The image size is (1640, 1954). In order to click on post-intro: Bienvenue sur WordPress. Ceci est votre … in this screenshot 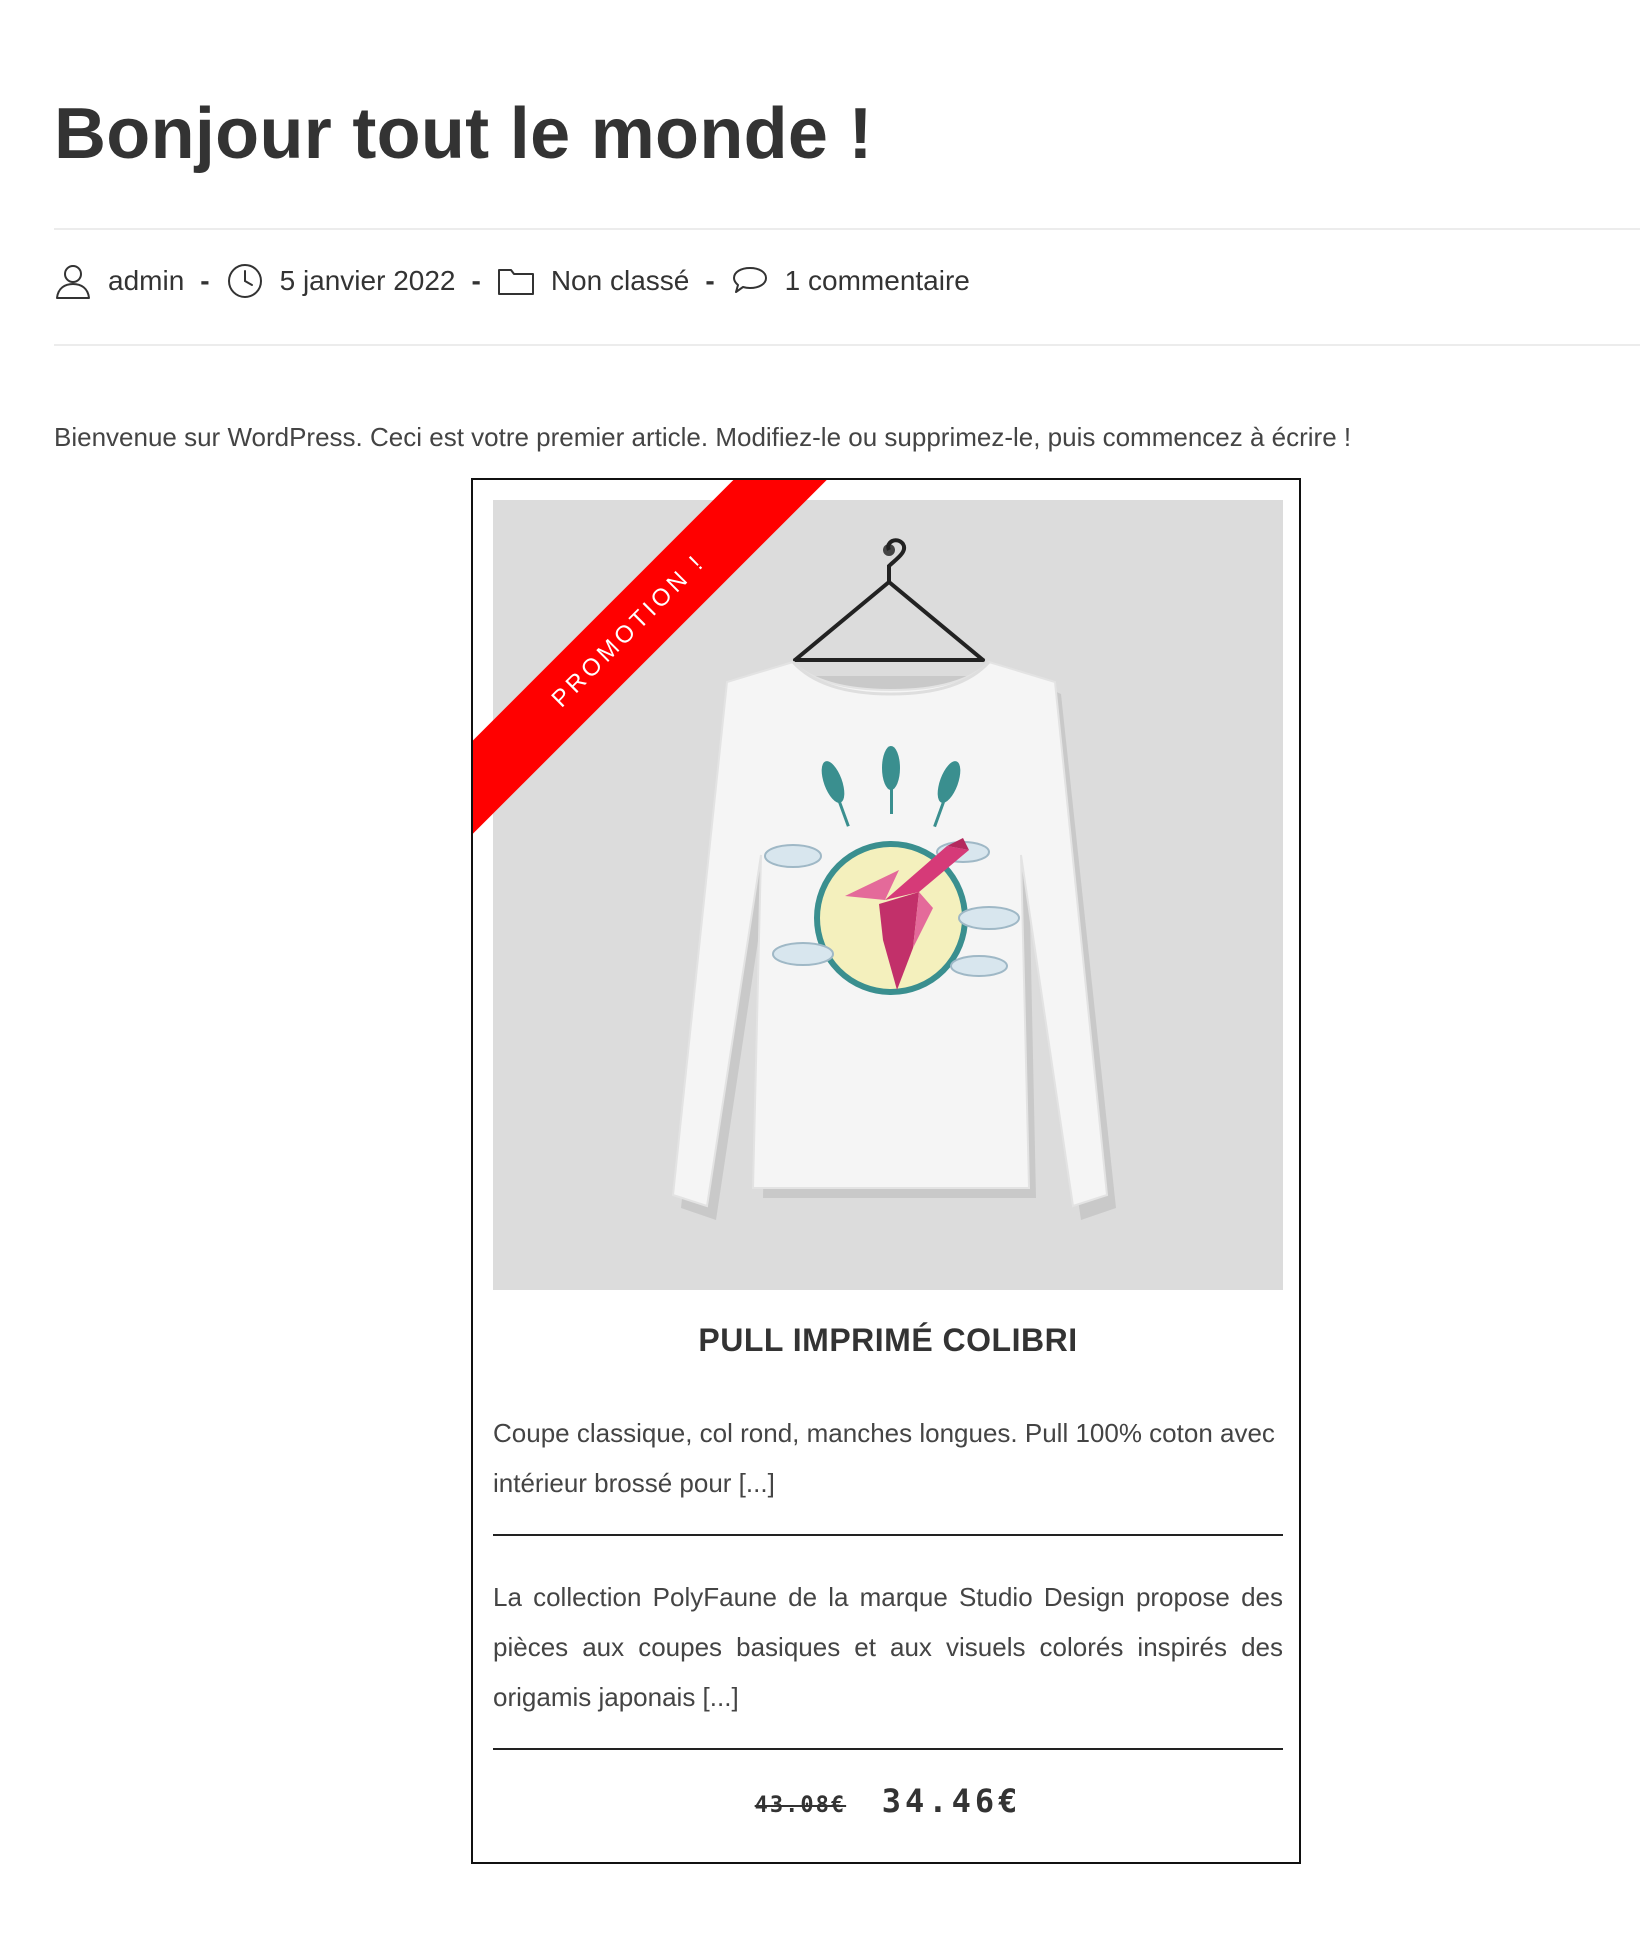, I will do `click(703, 437)`.